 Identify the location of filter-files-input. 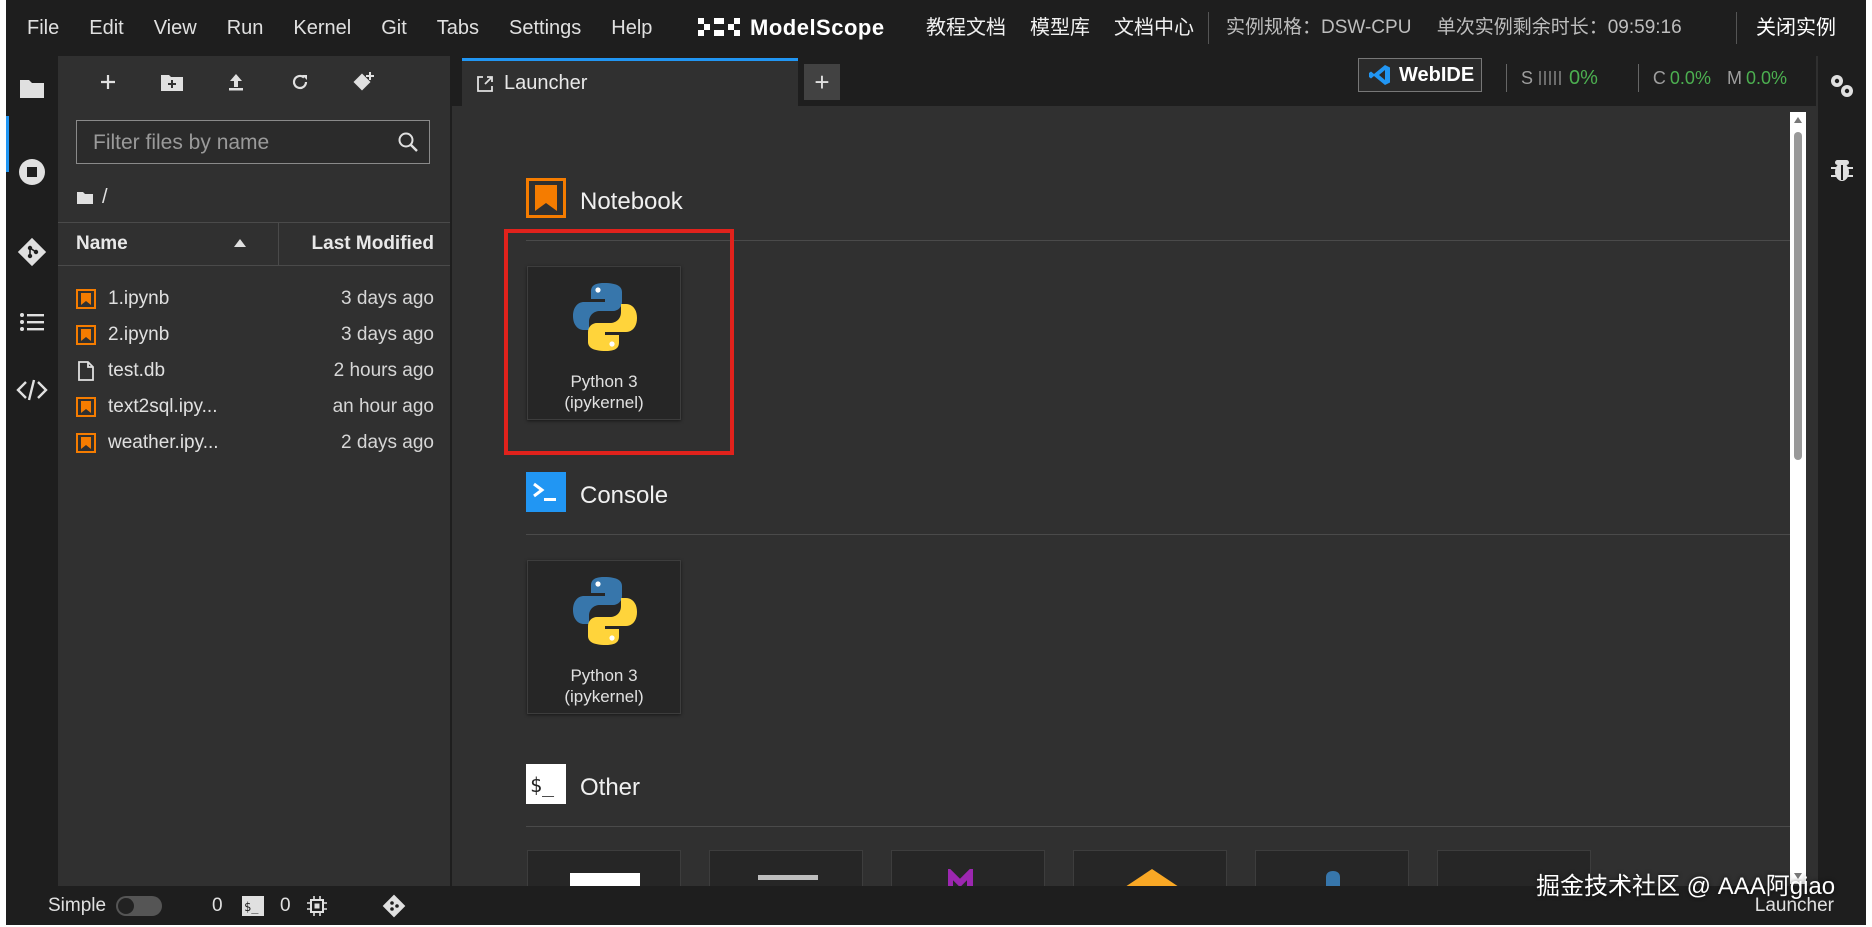
(238, 143).